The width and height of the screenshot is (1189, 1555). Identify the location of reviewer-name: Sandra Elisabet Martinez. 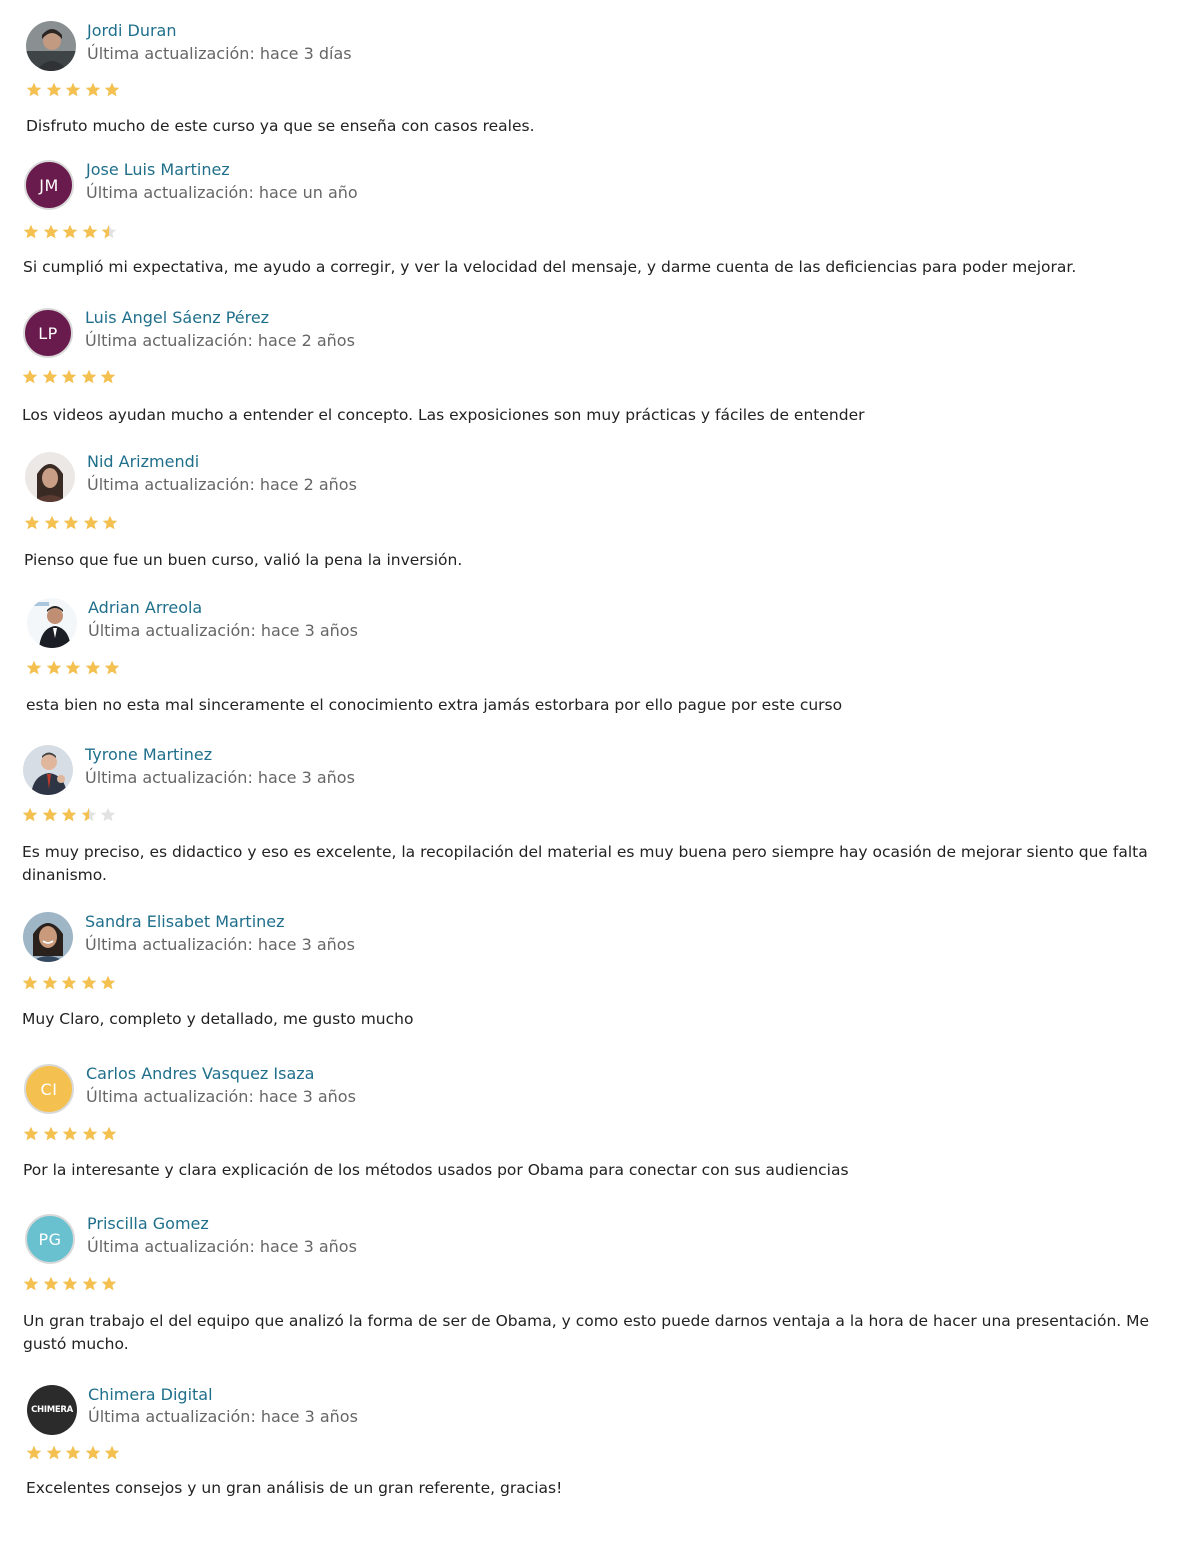
(185, 921).